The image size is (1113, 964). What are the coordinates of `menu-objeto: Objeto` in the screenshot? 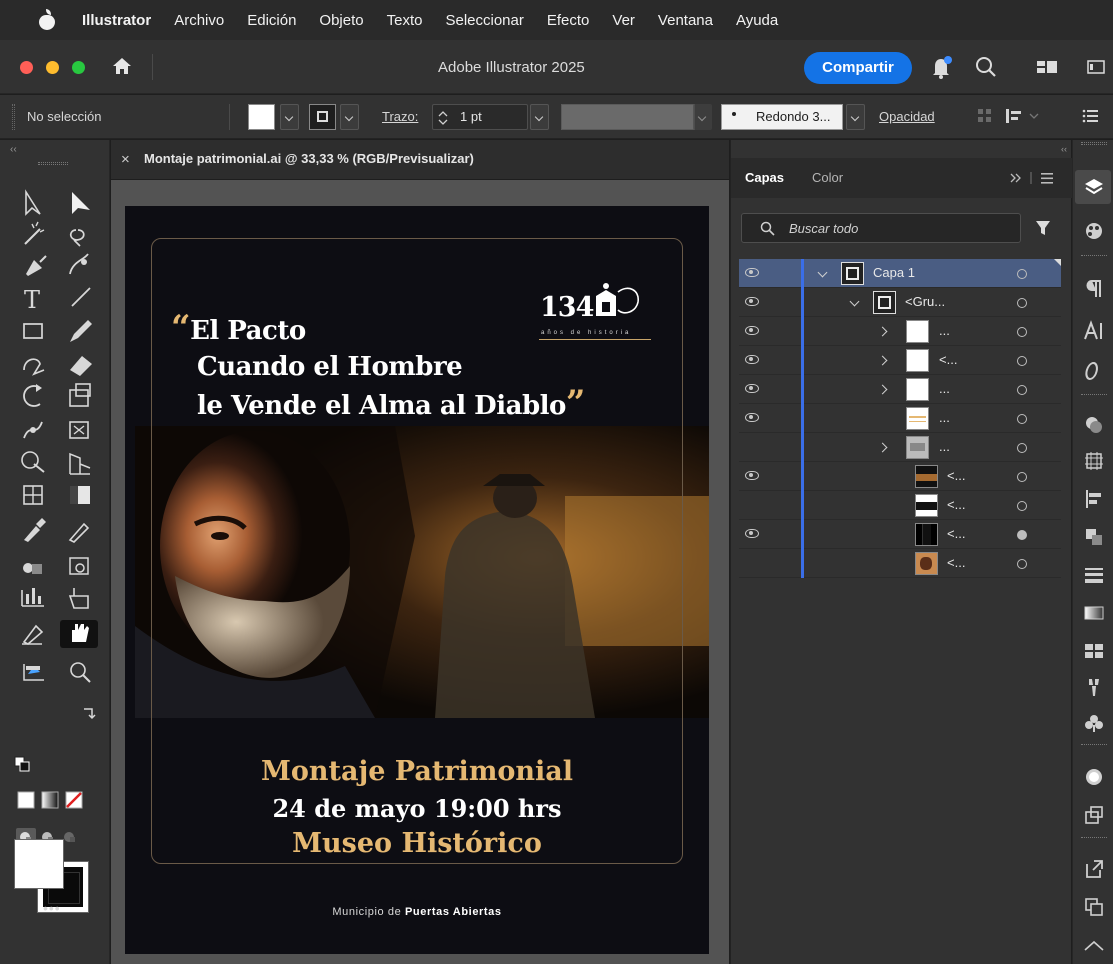 It's located at (341, 20).